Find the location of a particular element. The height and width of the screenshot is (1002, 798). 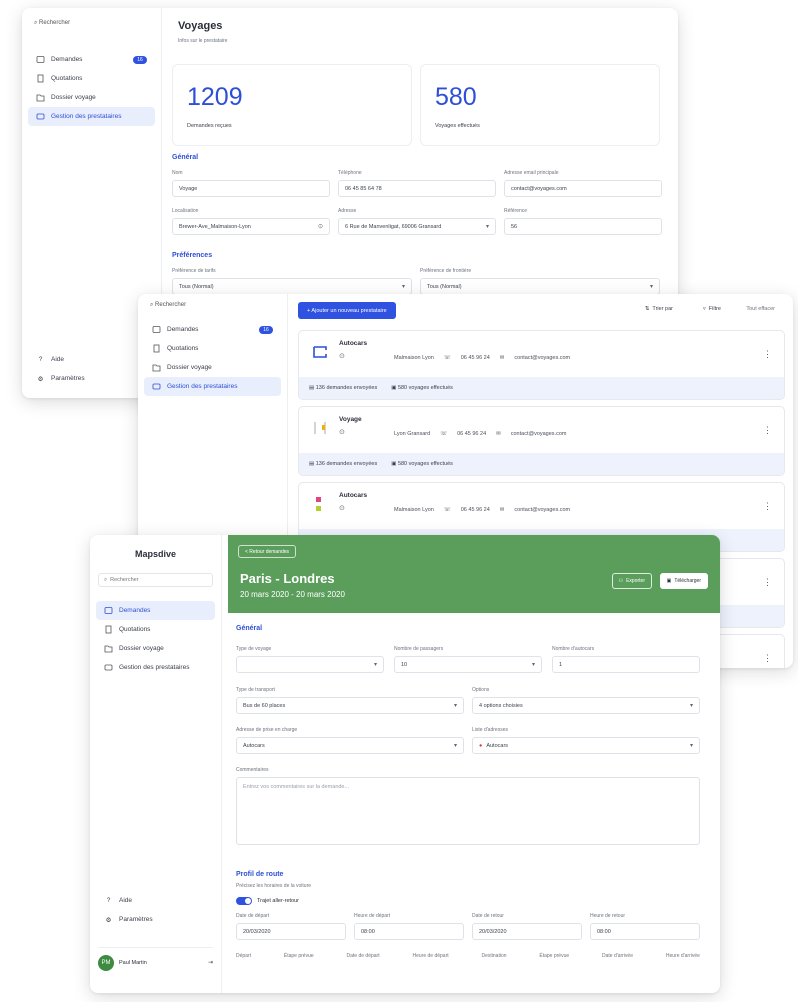

clear-filters-link: Tout effacer is located at coordinates (760, 309).